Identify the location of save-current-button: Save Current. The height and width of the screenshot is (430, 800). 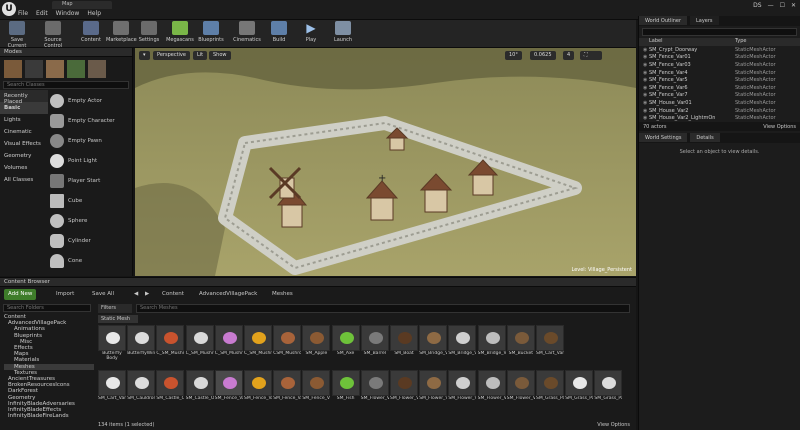
(17, 35).